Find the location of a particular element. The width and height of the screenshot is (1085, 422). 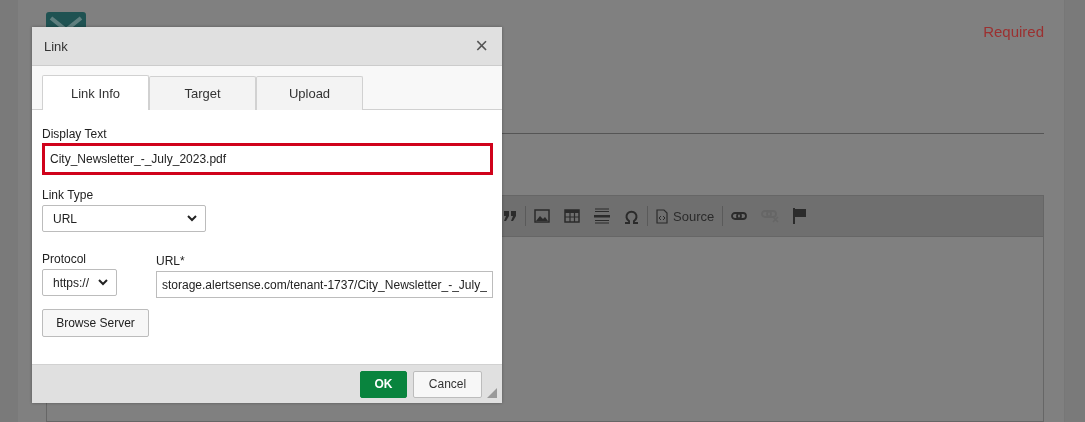

field-label: Link Type is located at coordinates (68, 195).